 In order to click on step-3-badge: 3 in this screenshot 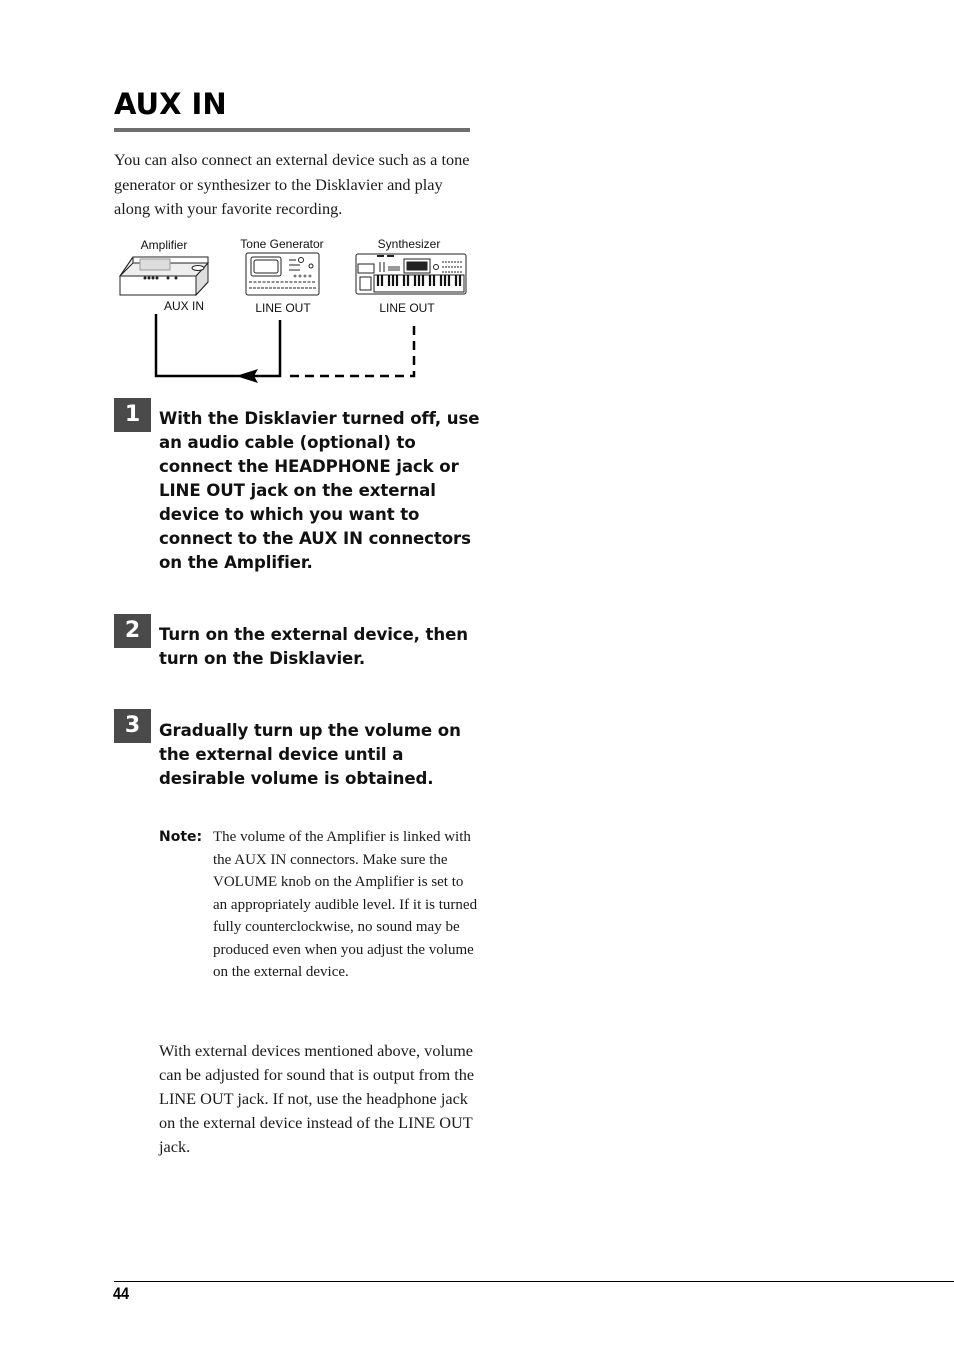, I will do `click(132, 726)`.